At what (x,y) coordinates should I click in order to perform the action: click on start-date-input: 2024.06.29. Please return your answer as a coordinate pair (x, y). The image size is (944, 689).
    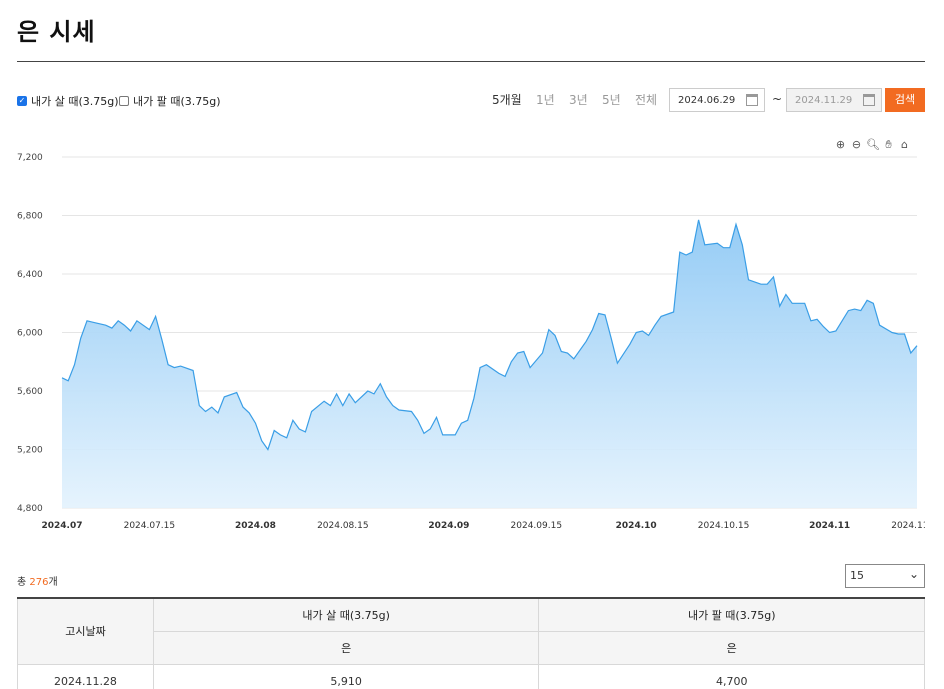
    Looking at the image, I should click on (717, 100).